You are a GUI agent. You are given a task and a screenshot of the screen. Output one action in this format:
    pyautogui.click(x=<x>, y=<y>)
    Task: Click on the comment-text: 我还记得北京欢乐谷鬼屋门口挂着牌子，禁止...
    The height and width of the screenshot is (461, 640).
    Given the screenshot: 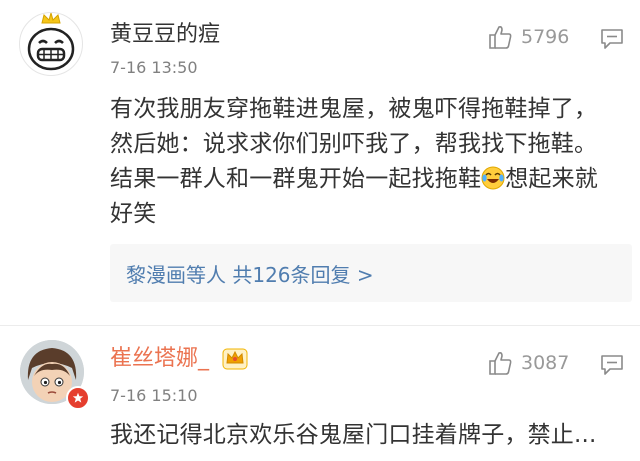 What is the action you would take?
    pyautogui.click(x=353, y=435)
    